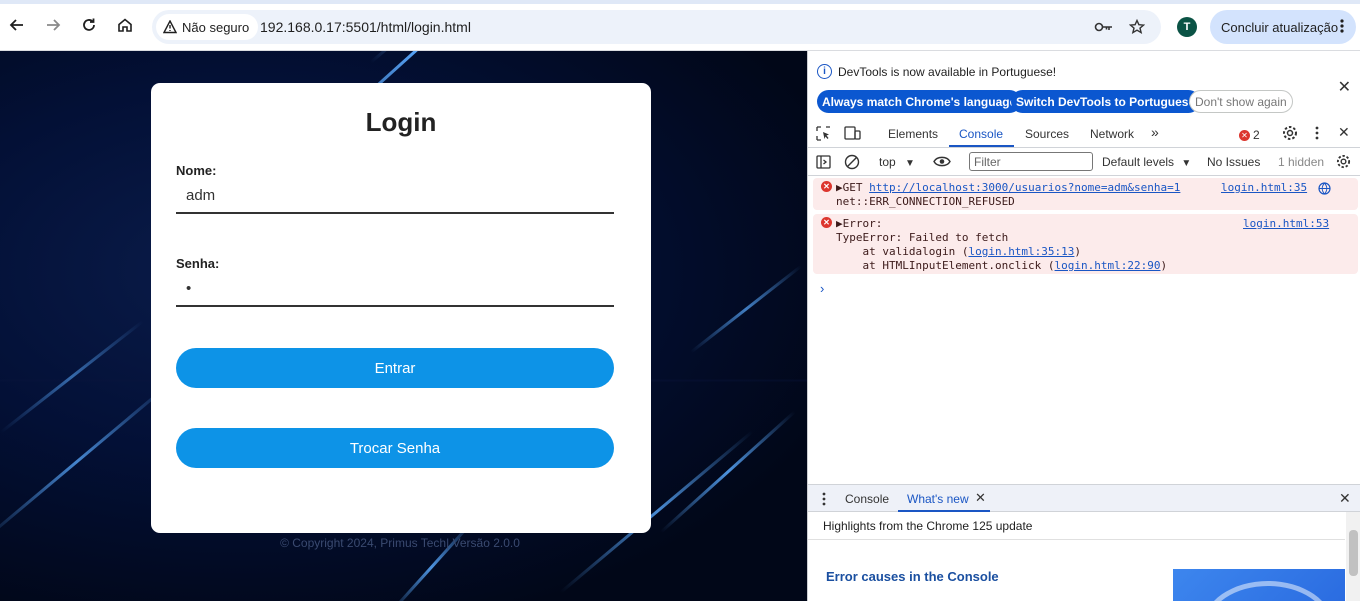  Describe the element at coordinates (852, 162) in the screenshot. I see `clear-console-icon` at that location.